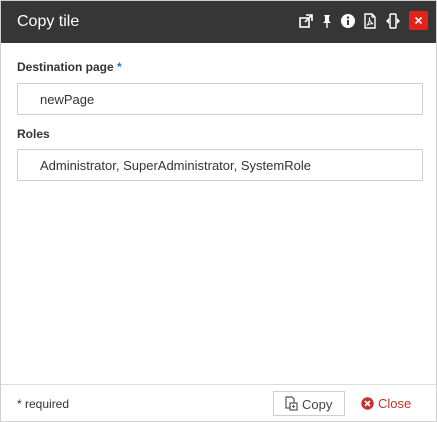 This screenshot has width=437, height=422. I want to click on footer-divider, so click(218, 384).